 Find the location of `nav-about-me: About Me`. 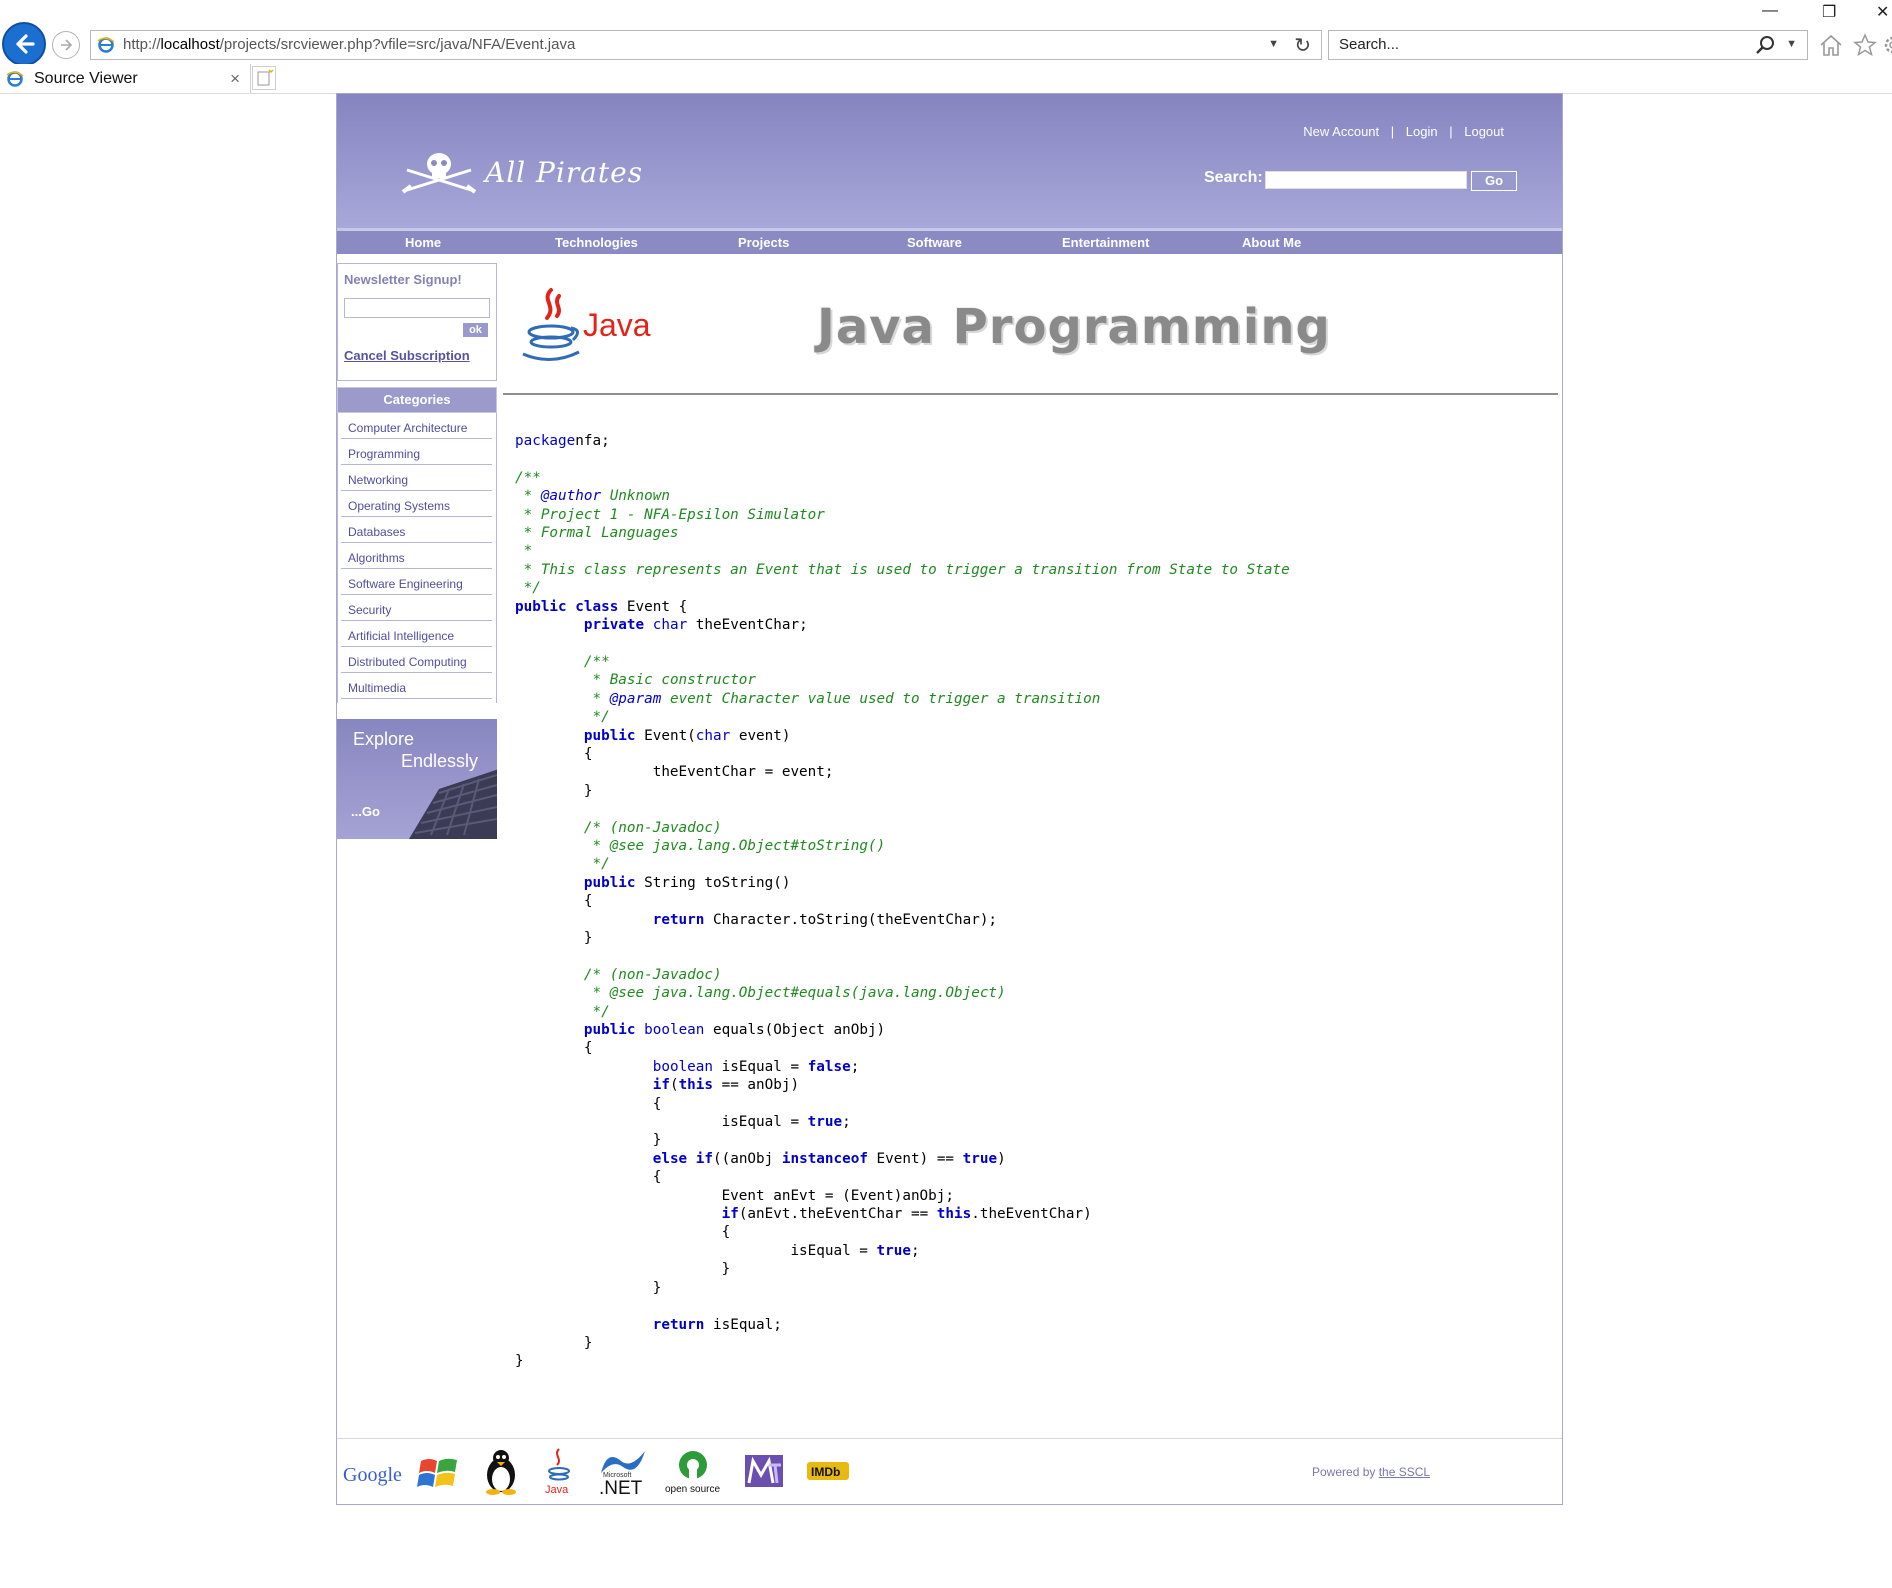

nav-about-me: About Me is located at coordinates (1271, 242).